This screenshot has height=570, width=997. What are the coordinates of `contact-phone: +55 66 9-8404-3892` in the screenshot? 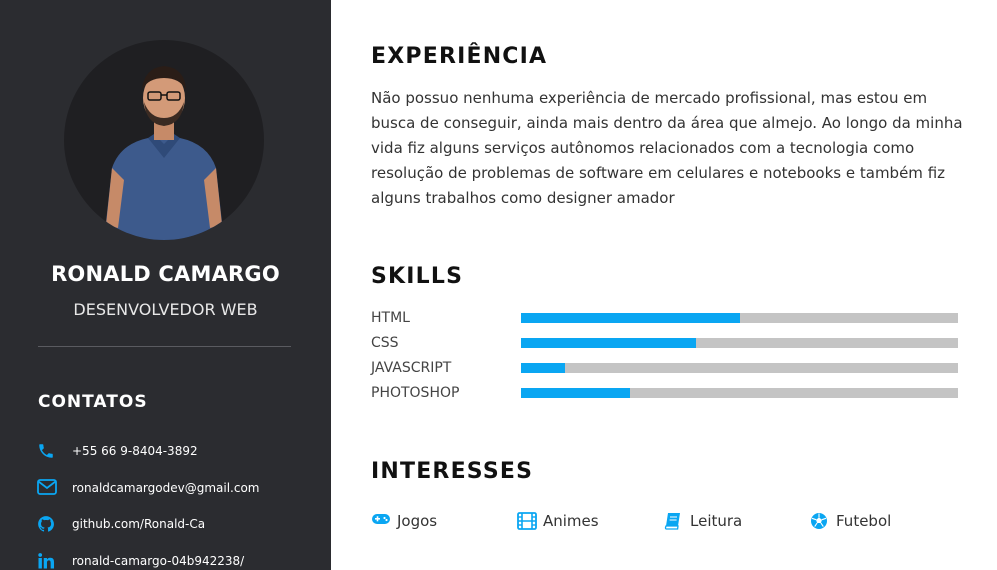 It's located at (117, 451).